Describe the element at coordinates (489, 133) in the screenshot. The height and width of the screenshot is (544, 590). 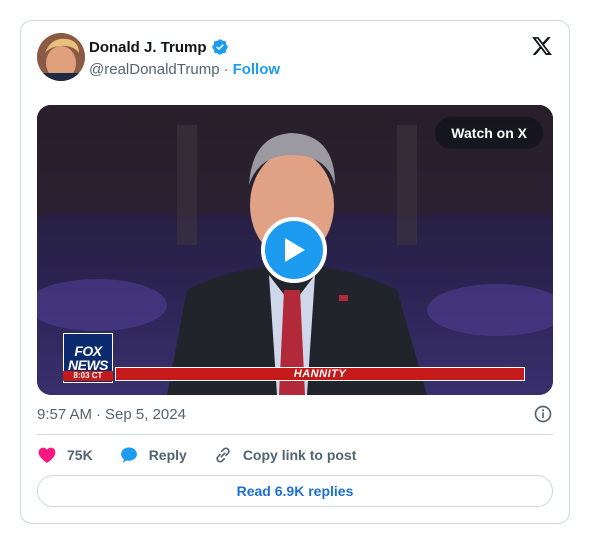
I see `watch-on-x-button: Watch on X` at that location.